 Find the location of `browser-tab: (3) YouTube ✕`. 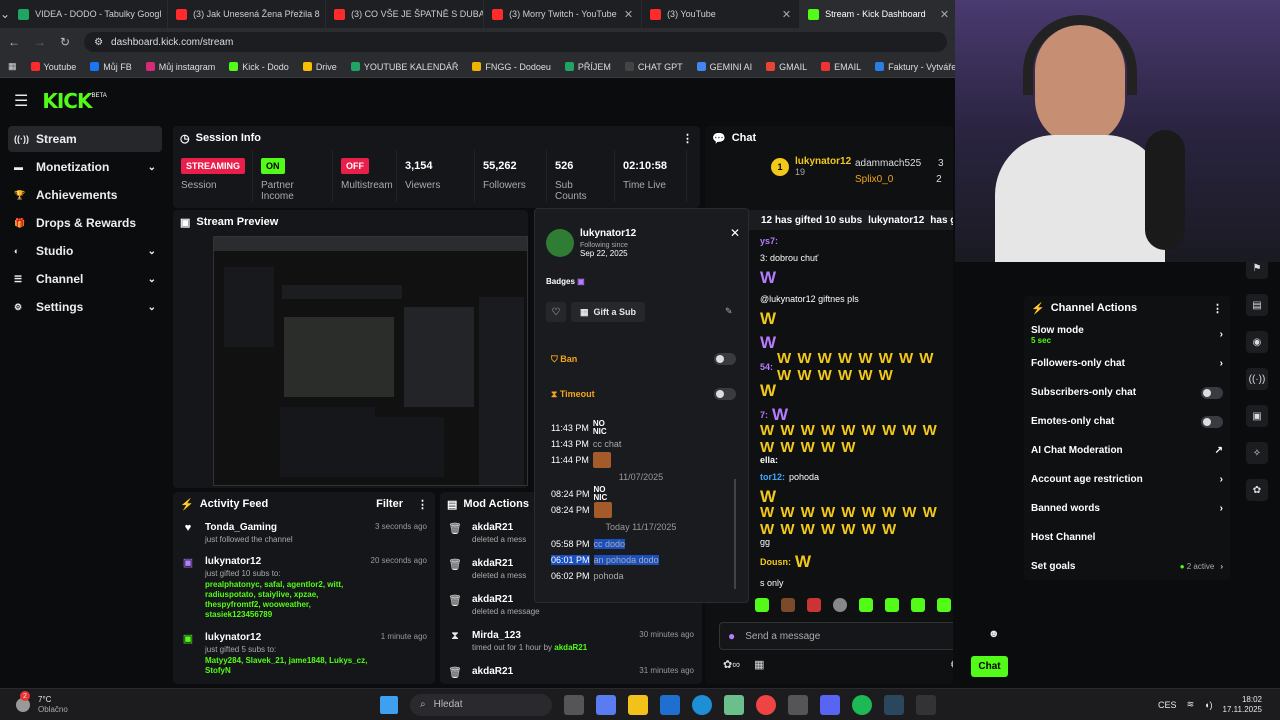

browser-tab: (3) YouTube ✕ is located at coordinates (721, 14).